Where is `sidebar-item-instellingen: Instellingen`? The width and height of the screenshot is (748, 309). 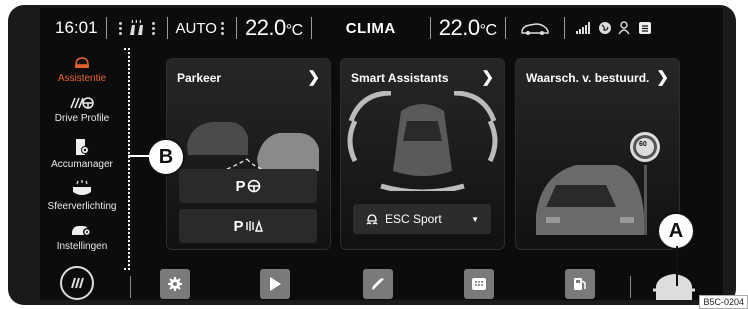
sidebar-item-instellingen: Instellingen is located at coordinates (82, 237).